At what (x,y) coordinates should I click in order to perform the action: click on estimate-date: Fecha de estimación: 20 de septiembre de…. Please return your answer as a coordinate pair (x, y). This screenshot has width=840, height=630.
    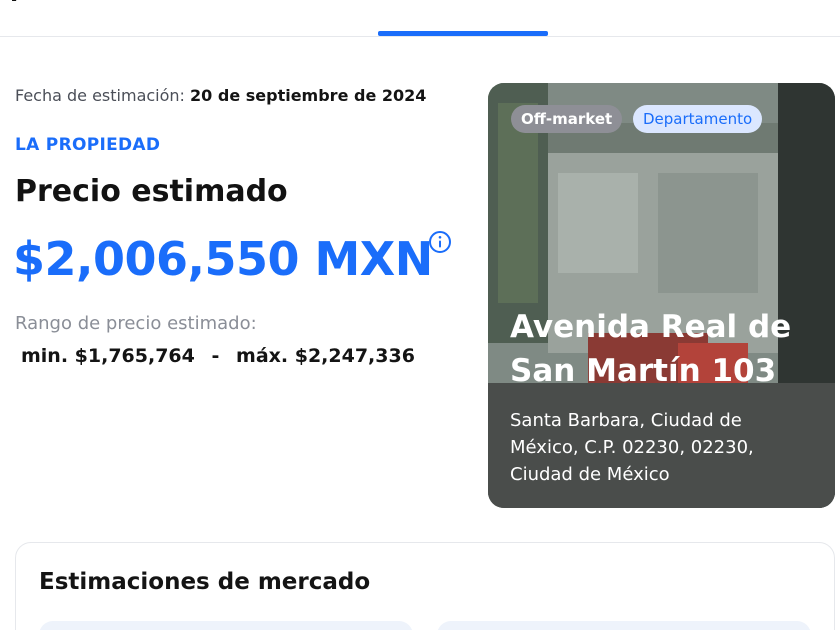
    Looking at the image, I should click on (220, 95).